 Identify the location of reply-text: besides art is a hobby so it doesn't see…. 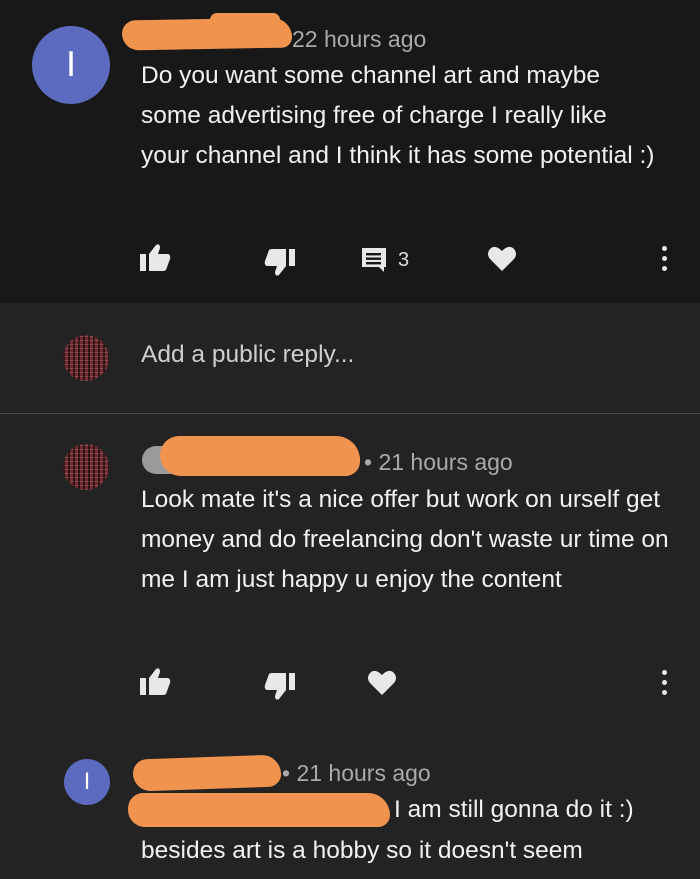
(362, 850).